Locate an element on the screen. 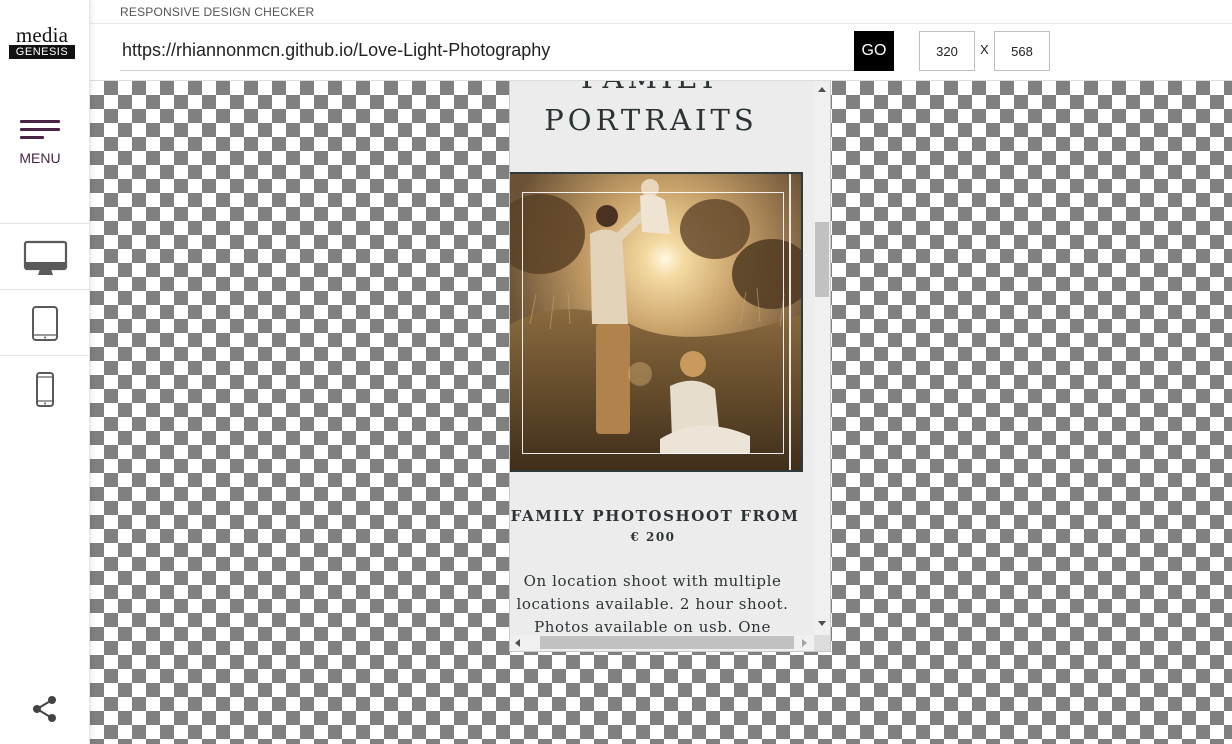 The width and height of the screenshot is (1232, 744). horizontal-scroll-thumb is located at coordinates (667, 642).